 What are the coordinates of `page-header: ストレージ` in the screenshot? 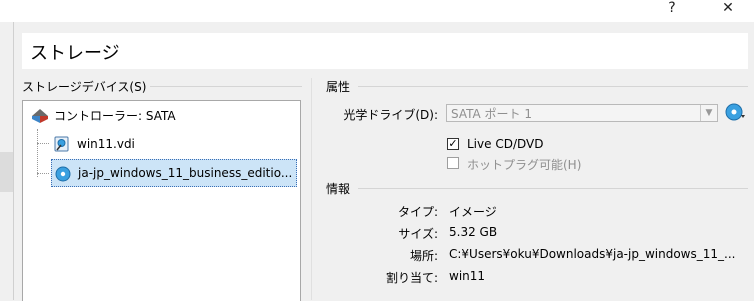 It's located at (385, 51).